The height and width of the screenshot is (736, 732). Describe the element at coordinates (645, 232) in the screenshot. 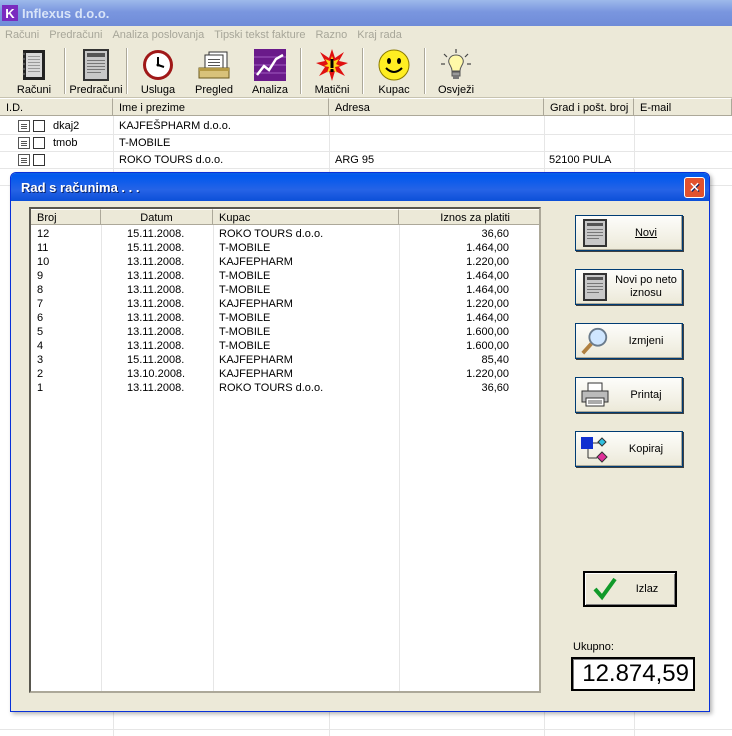

I see `new-invoice-label: Novi` at that location.